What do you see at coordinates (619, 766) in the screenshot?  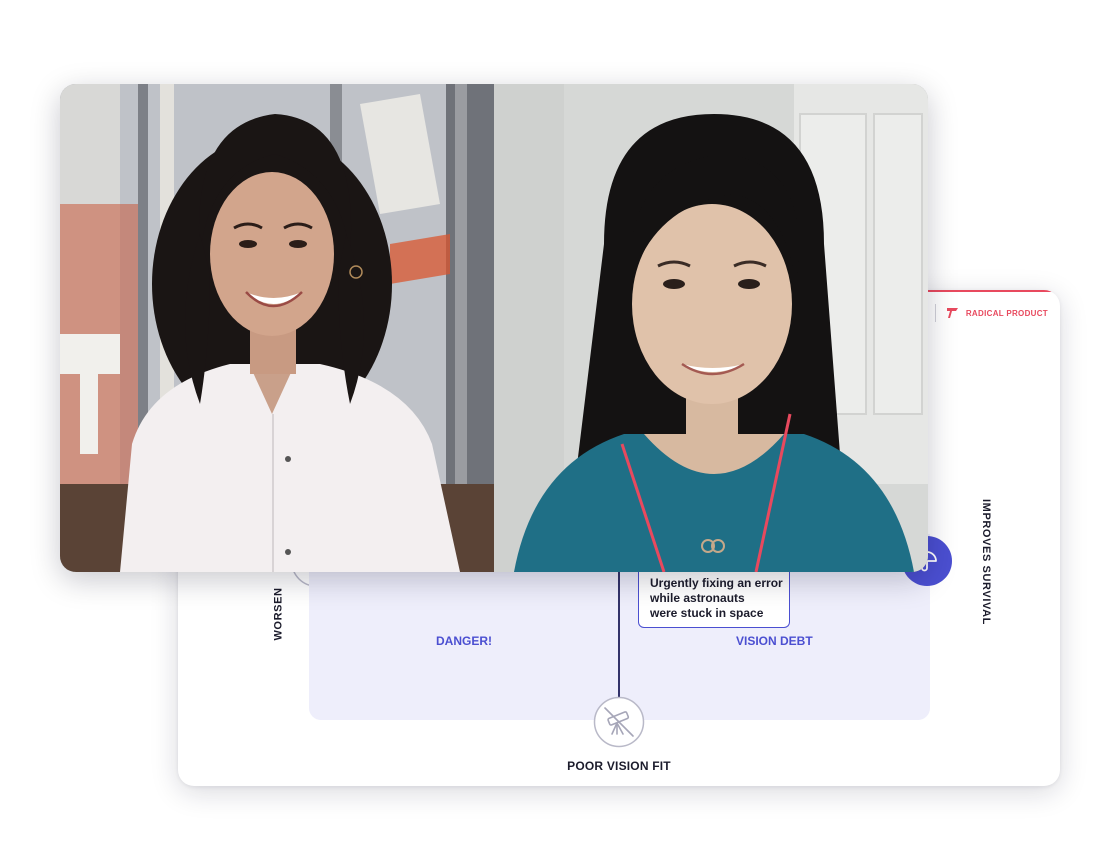 I see `bottom-axis-label: POOR VISION FIT` at bounding box center [619, 766].